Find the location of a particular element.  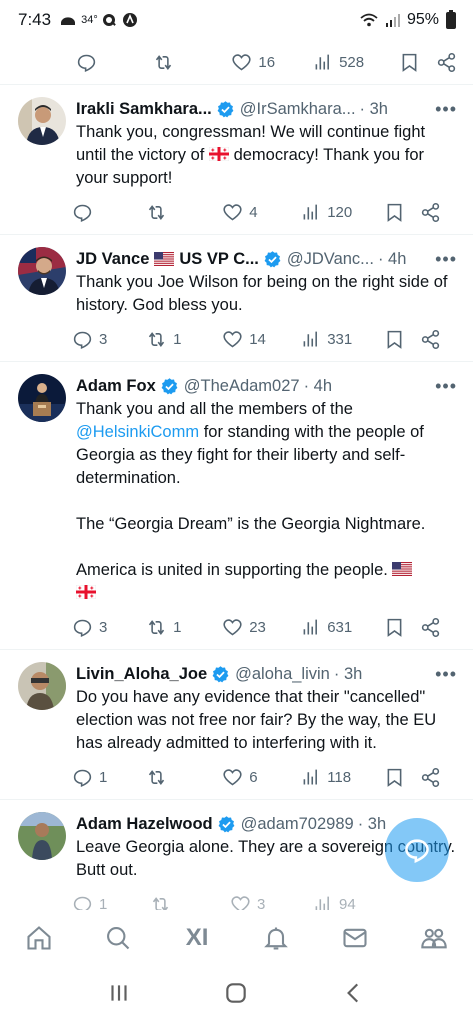

display-name: Adam Hazelwood is located at coordinates (144, 824).